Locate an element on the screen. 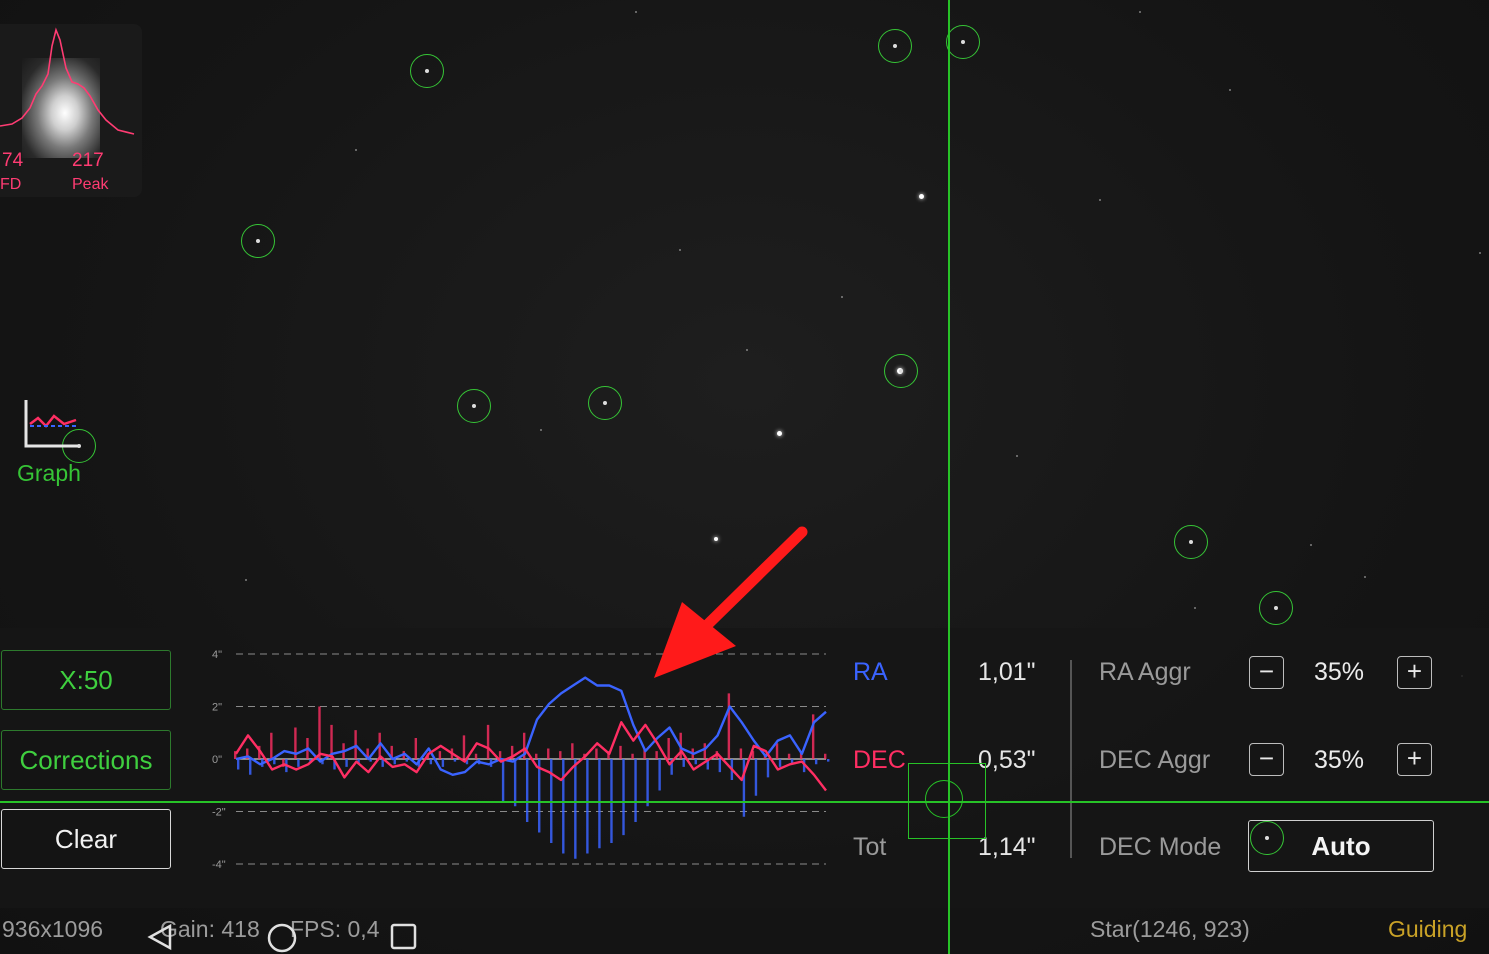 This screenshot has height=954, width=1489. total-label: Tot is located at coordinates (870, 847).